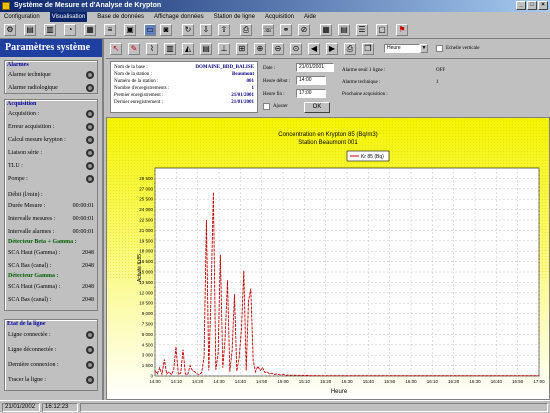 The height and width of the screenshot is (413, 550). What do you see at coordinates (120, 17) in the screenshot?
I see `menu-database: Base de données` at bounding box center [120, 17].